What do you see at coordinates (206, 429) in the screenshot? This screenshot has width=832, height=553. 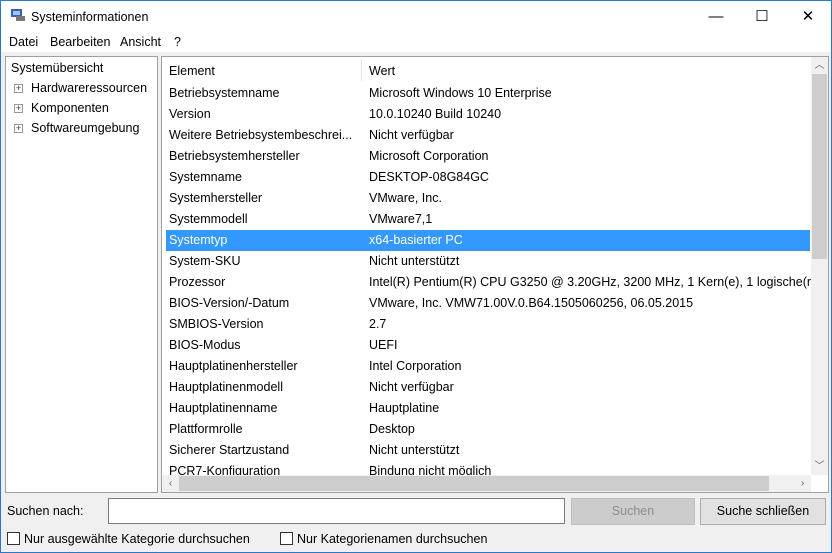 I see `element-cell: Plattformrolle` at bounding box center [206, 429].